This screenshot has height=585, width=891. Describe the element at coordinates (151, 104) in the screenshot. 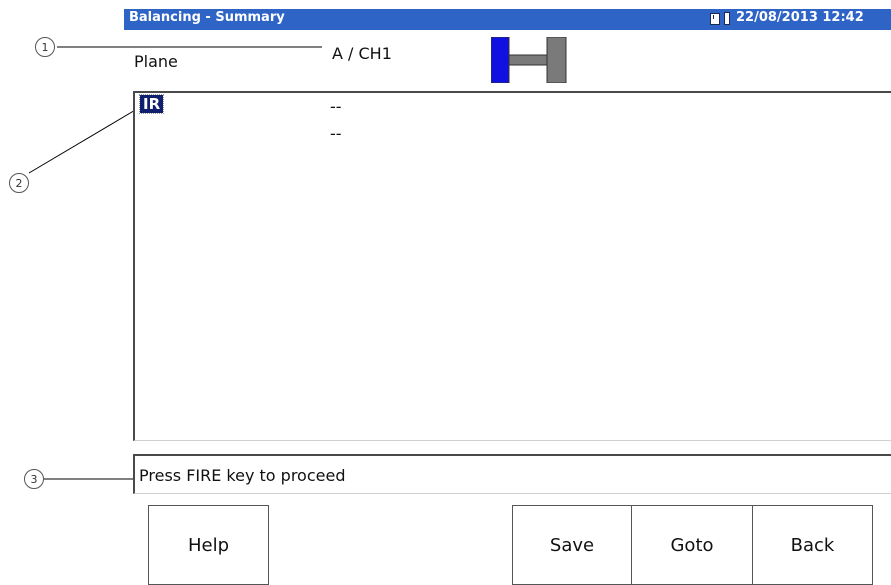

I see `result-item-ir: IR` at that location.